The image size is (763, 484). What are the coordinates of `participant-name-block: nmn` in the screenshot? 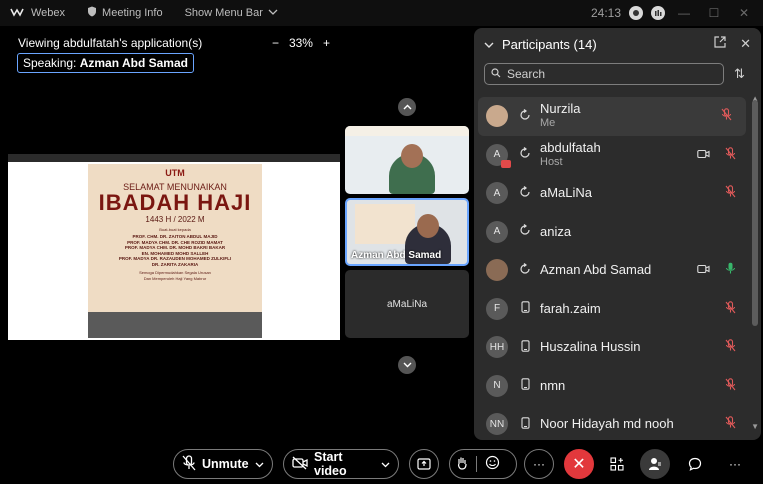 It's located at (552, 385).